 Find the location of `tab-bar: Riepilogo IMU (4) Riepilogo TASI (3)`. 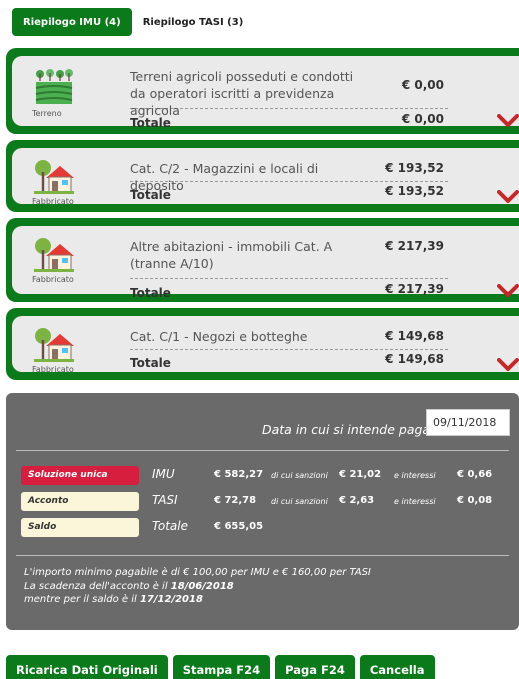

tab-bar: Riepilogo IMU (4) Riepilogo TASI (3) is located at coordinates (133, 22).